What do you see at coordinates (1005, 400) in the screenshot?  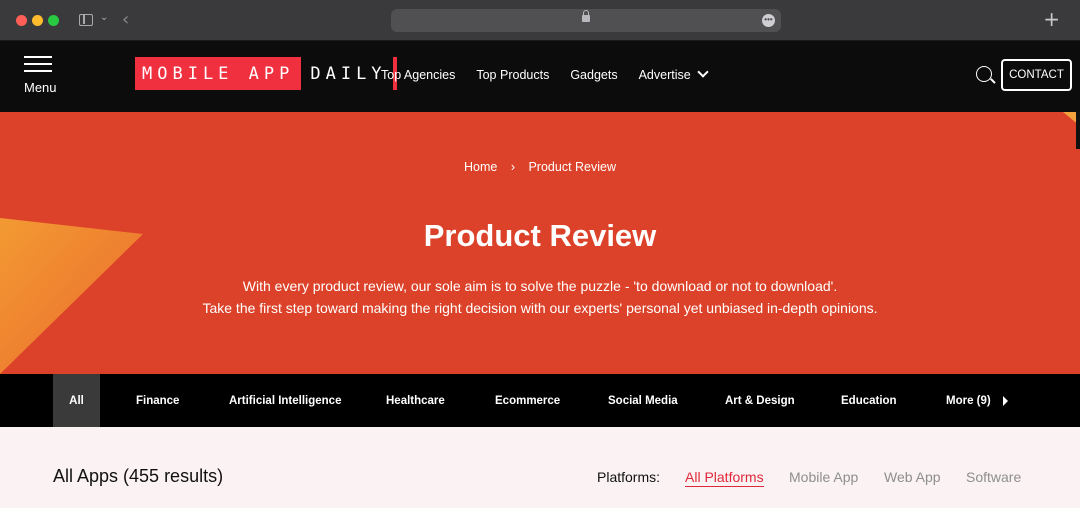 I see `caret-right-icon` at bounding box center [1005, 400].